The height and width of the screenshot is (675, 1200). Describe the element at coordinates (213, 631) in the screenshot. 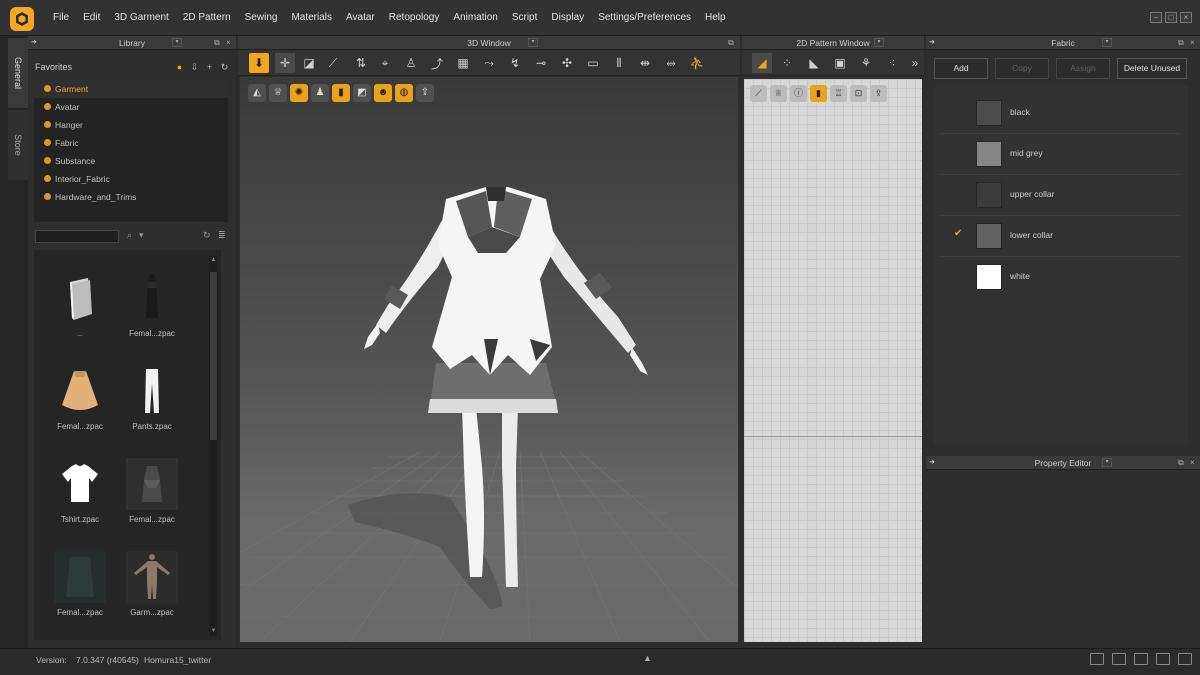

I see `scroll-down-icon: ▼` at that location.